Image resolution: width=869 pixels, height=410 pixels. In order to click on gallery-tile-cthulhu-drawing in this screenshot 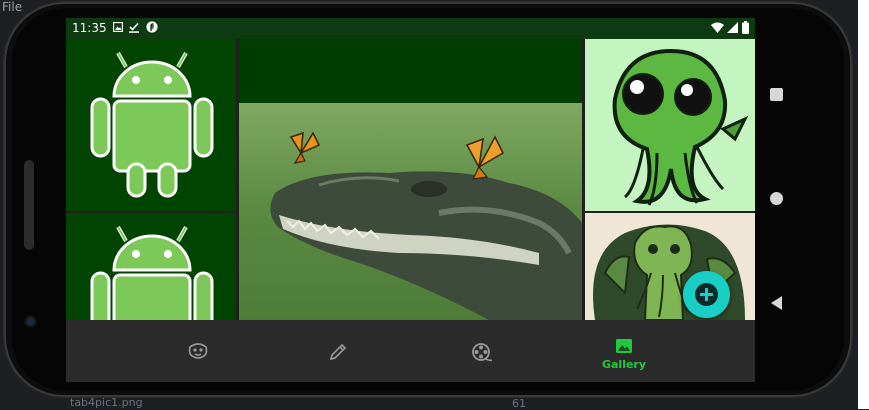, I will do `click(670, 266)`.